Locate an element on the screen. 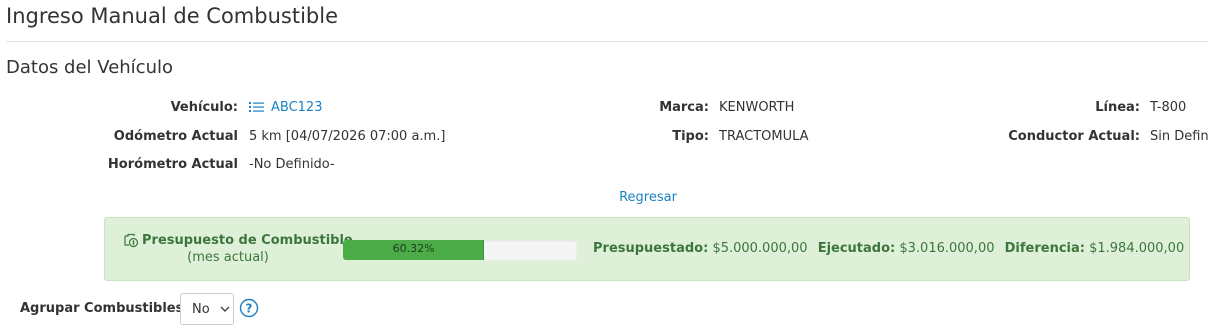  executed-value: $3.016.000,00 is located at coordinates (947, 248).